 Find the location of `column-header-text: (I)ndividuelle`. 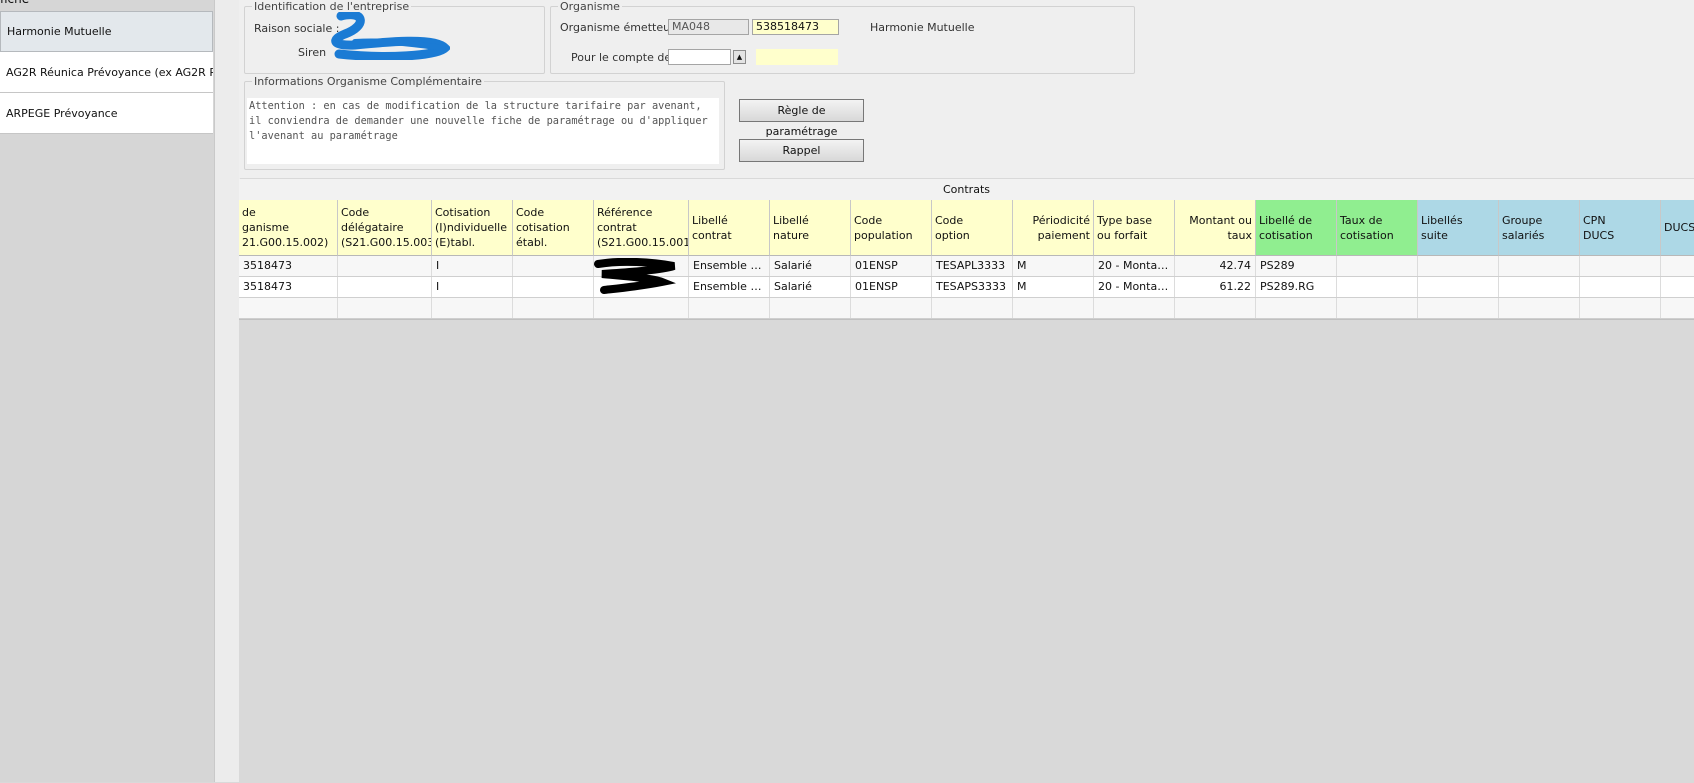

column-header-text: (I)ndividuelle is located at coordinates (471, 227).